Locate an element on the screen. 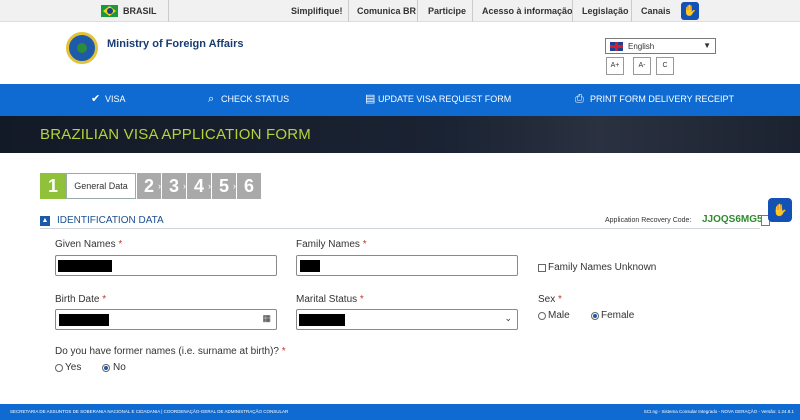 Image resolution: width=800 pixels, height=420 pixels. nav-visa: VISA is located at coordinates (115, 99).